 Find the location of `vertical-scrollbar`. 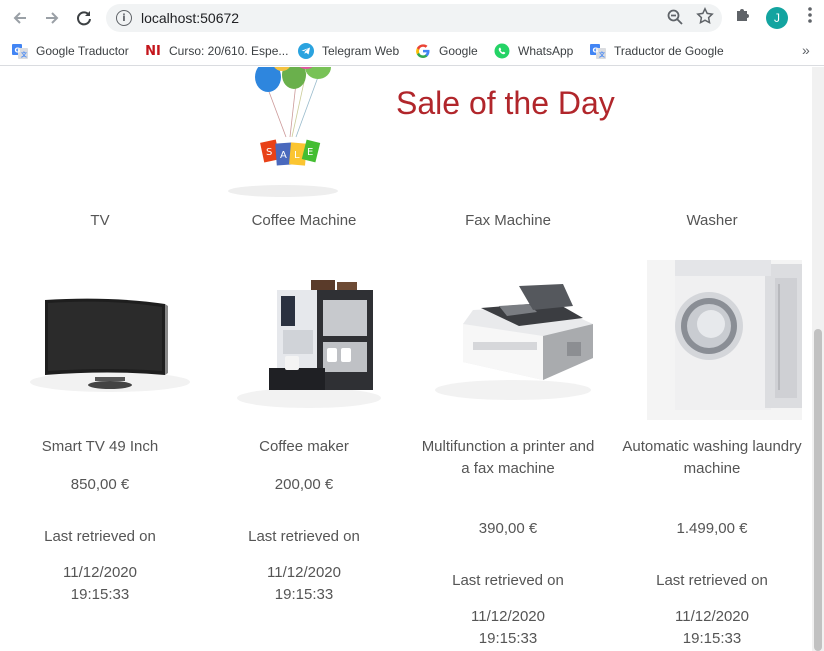

vertical-scrollbar is located at coordinates (818, 359).